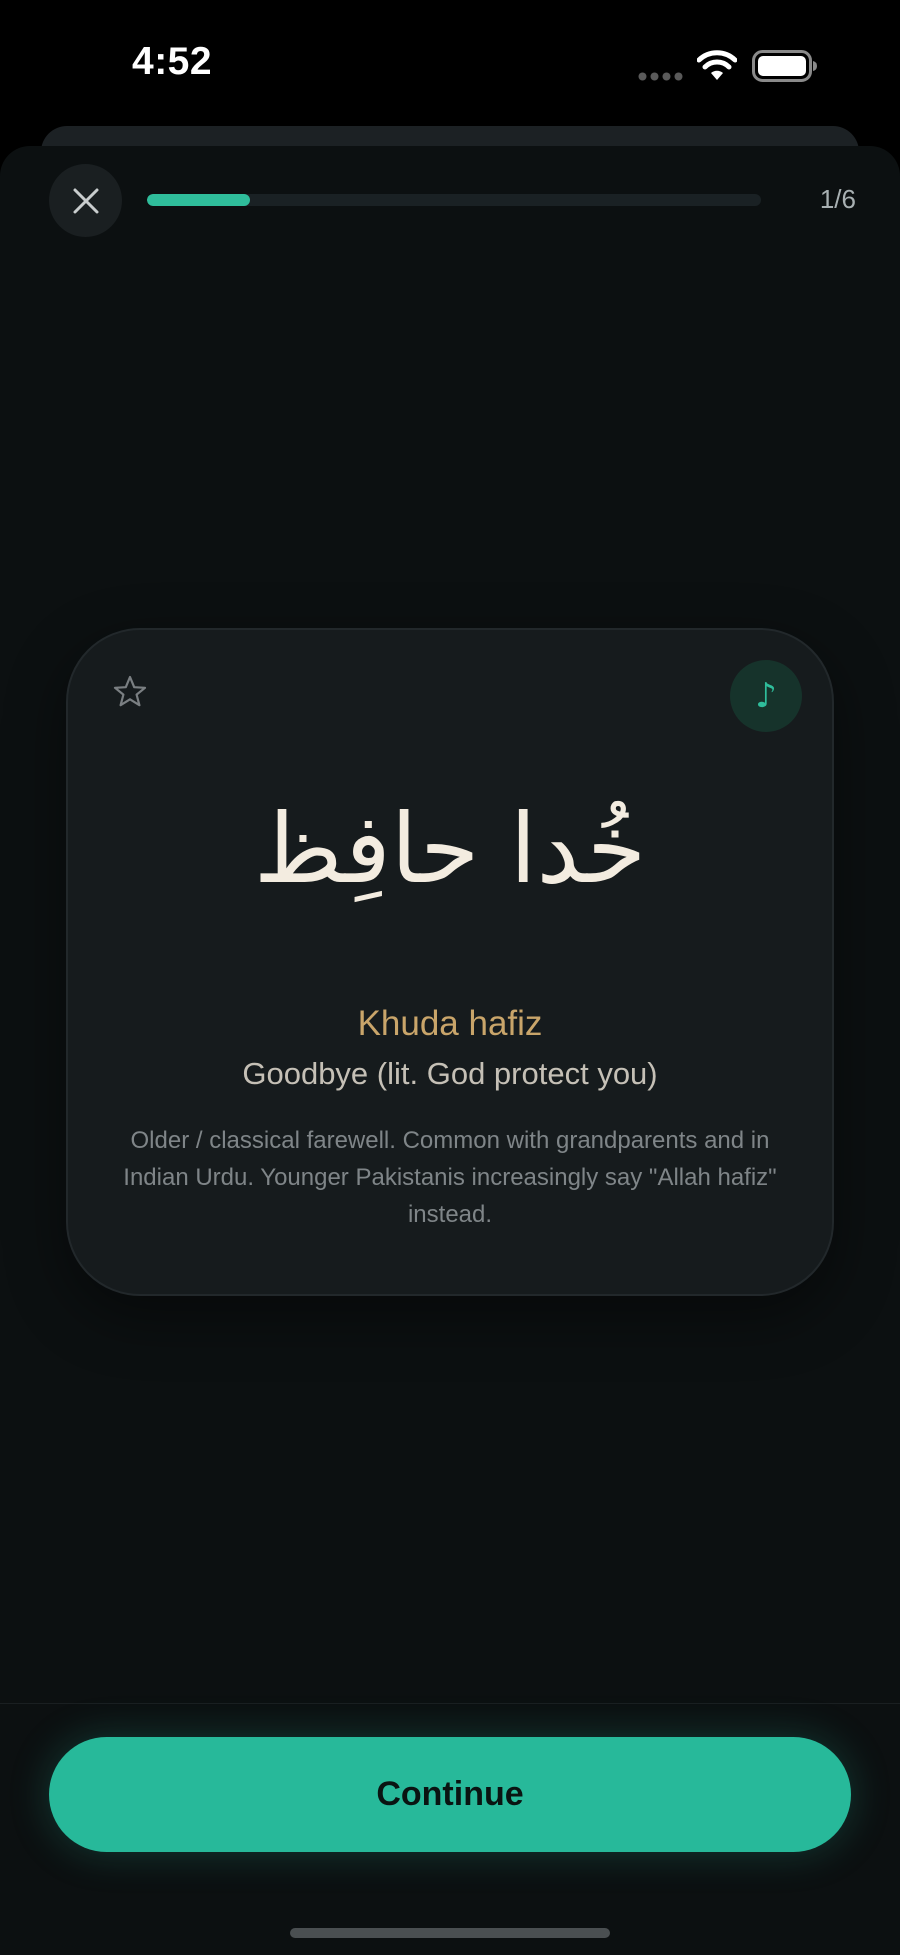 The width and height of the screenshot is (900, 1955). I want to click on play-audio-button: ♪, so click(766, 696).